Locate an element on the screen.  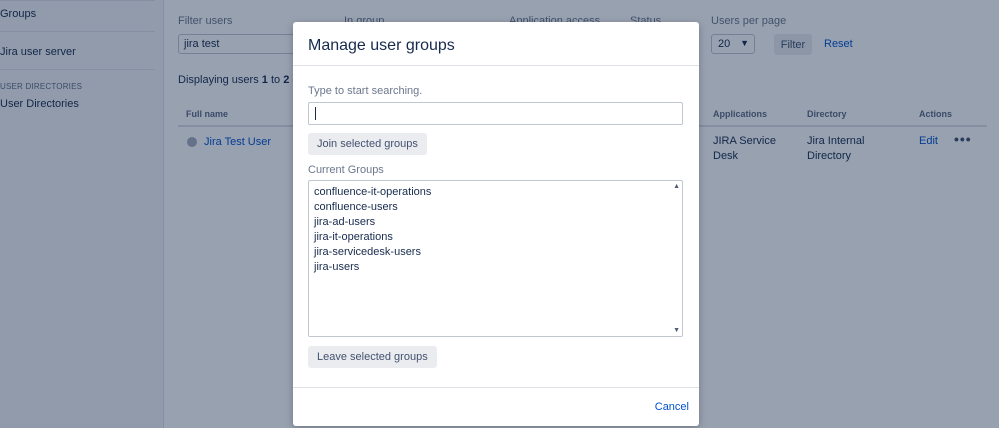
dialog-title: Manage user groups is located at coordinates (381, 45).